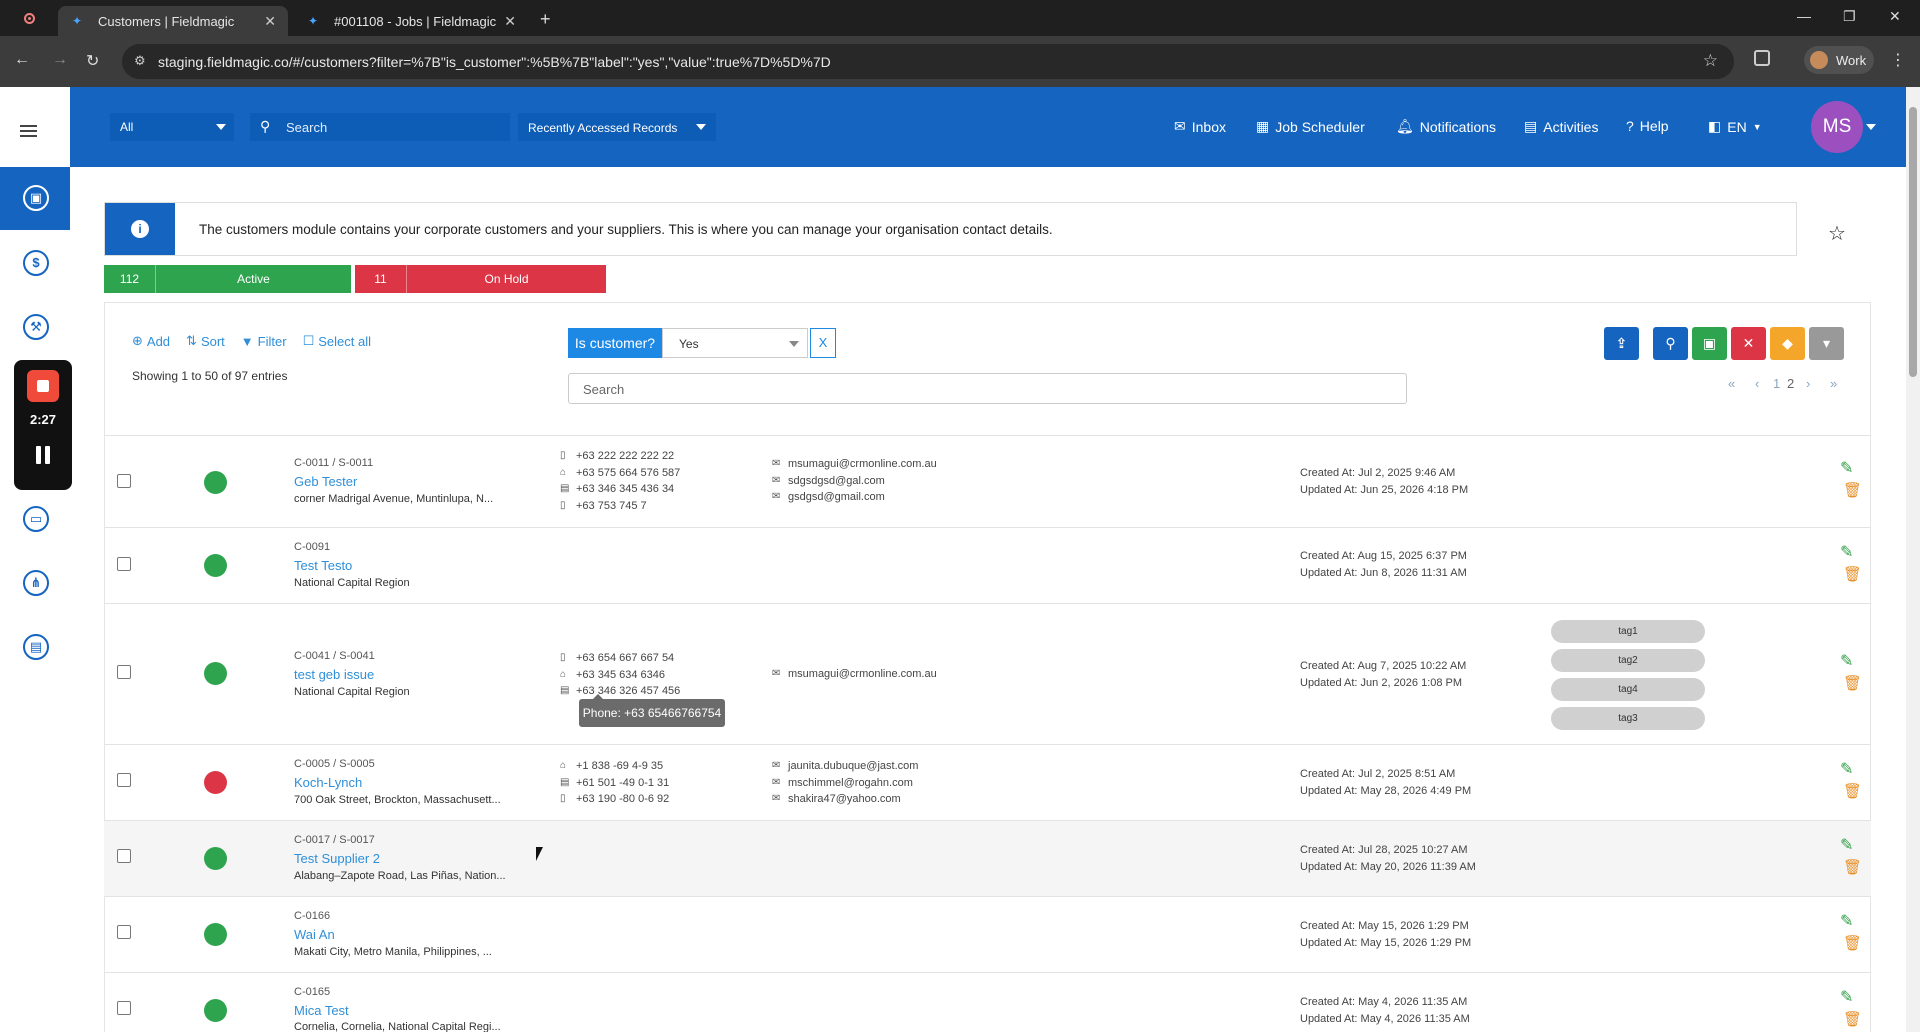  Describe the element at coordinates (1804, 16) in the screenshot. I see `minimize-icon: —` at that location.